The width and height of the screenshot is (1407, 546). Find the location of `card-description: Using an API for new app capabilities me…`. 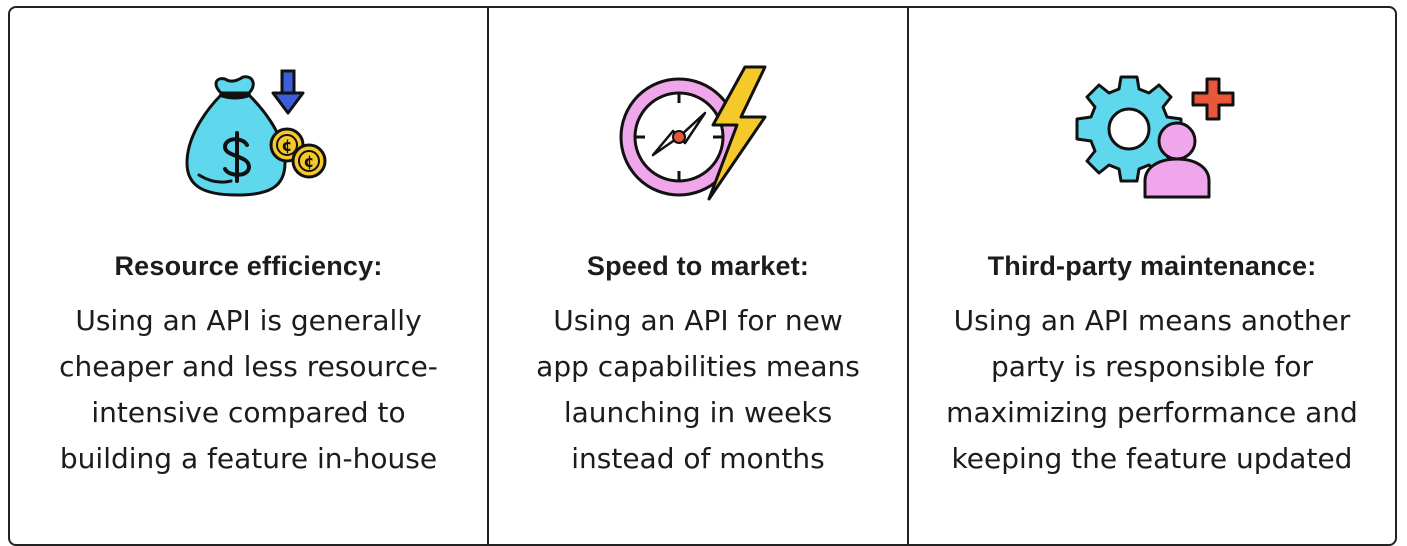

card-description: Using an API for new app capabilities me… is located at coordinates (698, 390).